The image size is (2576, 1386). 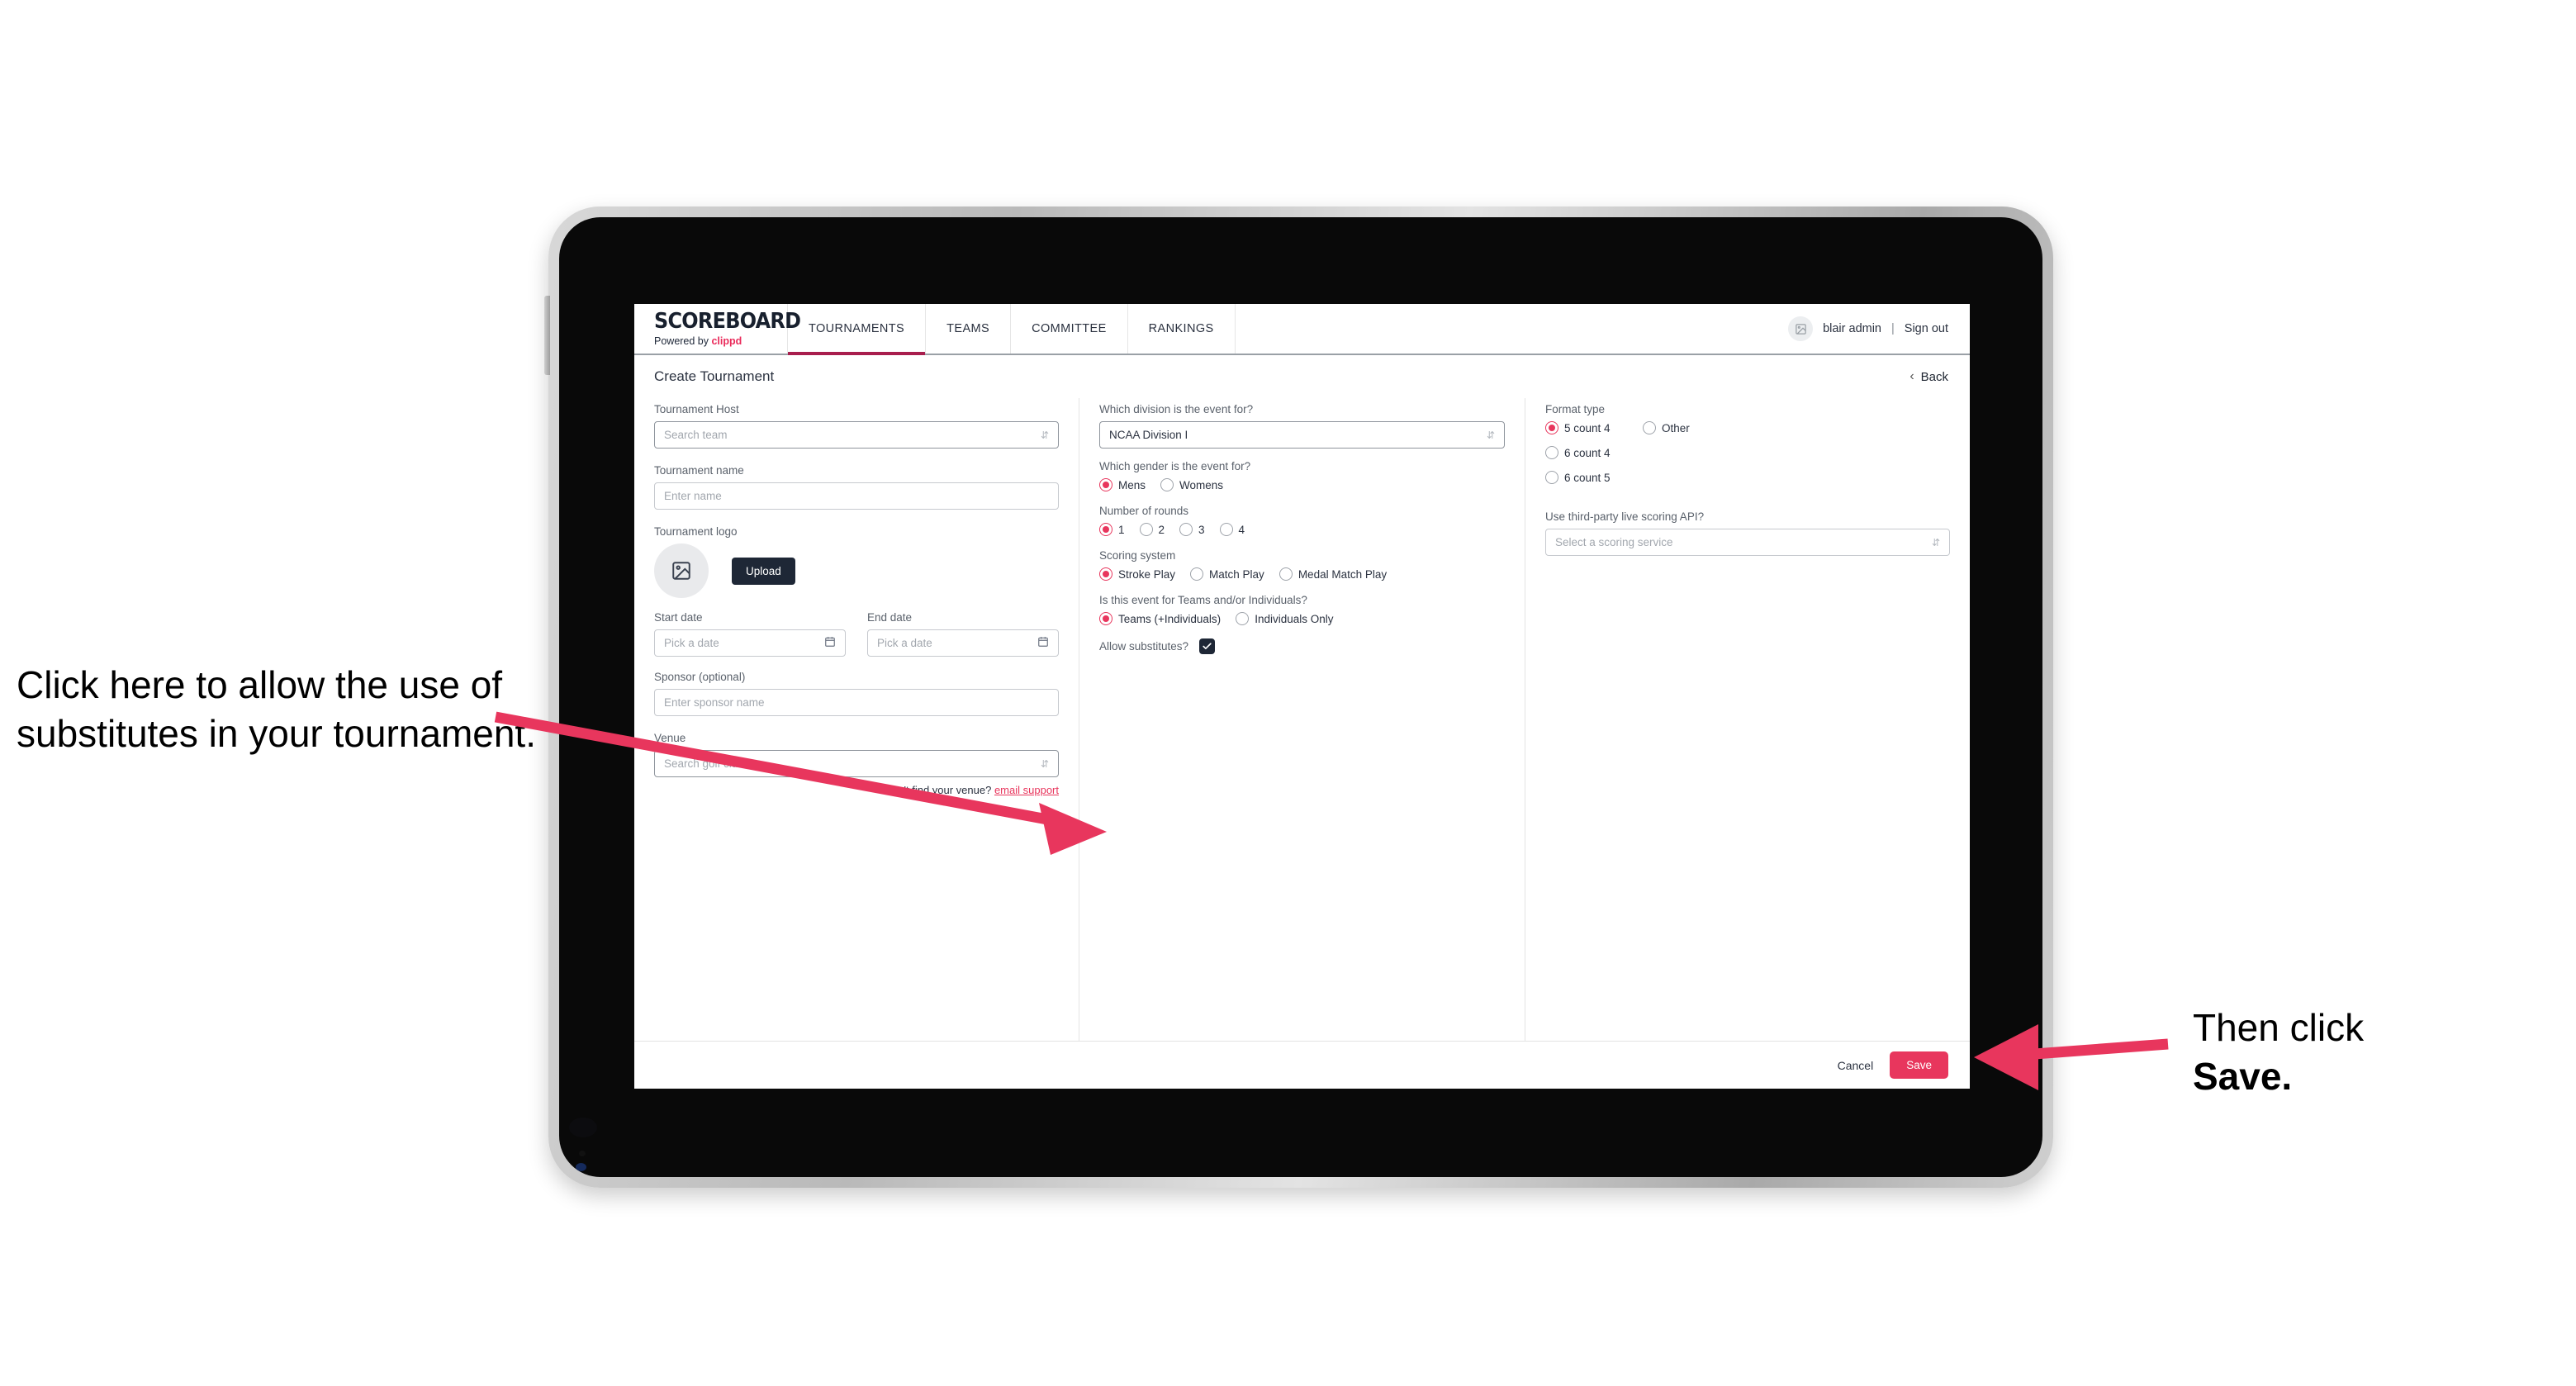 What do you see at coordinates (1152, 529) in the screenshot?
I see `radio-rounds-2: 2` at bounding box center [1152, 529].